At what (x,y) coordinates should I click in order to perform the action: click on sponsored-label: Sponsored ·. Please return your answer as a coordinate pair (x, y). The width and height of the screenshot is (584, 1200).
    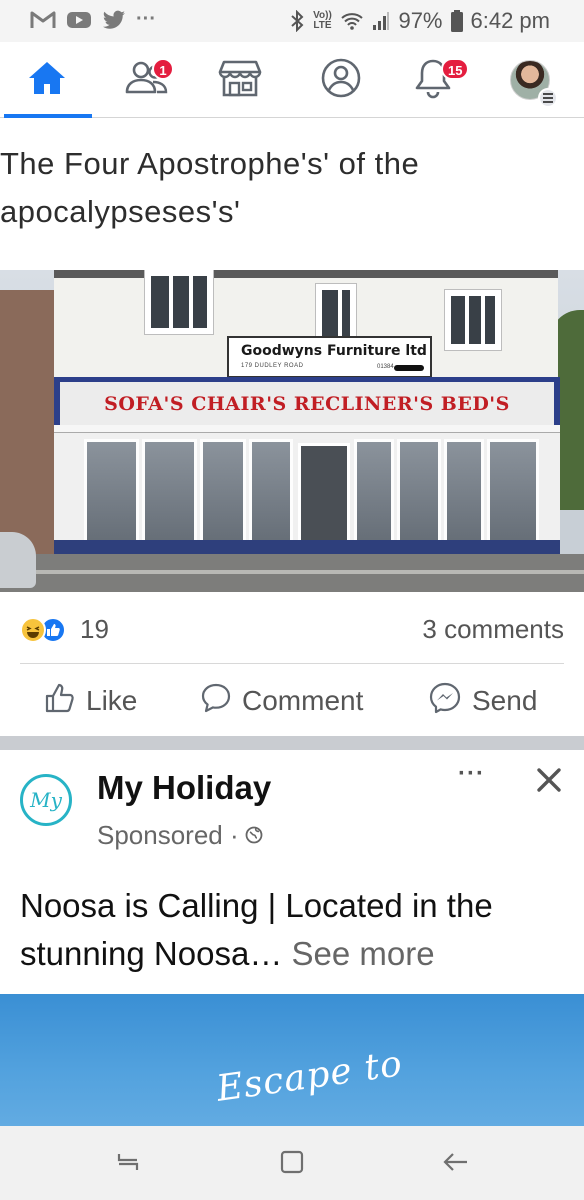
    Looking at the image, I should click on (180, 835).